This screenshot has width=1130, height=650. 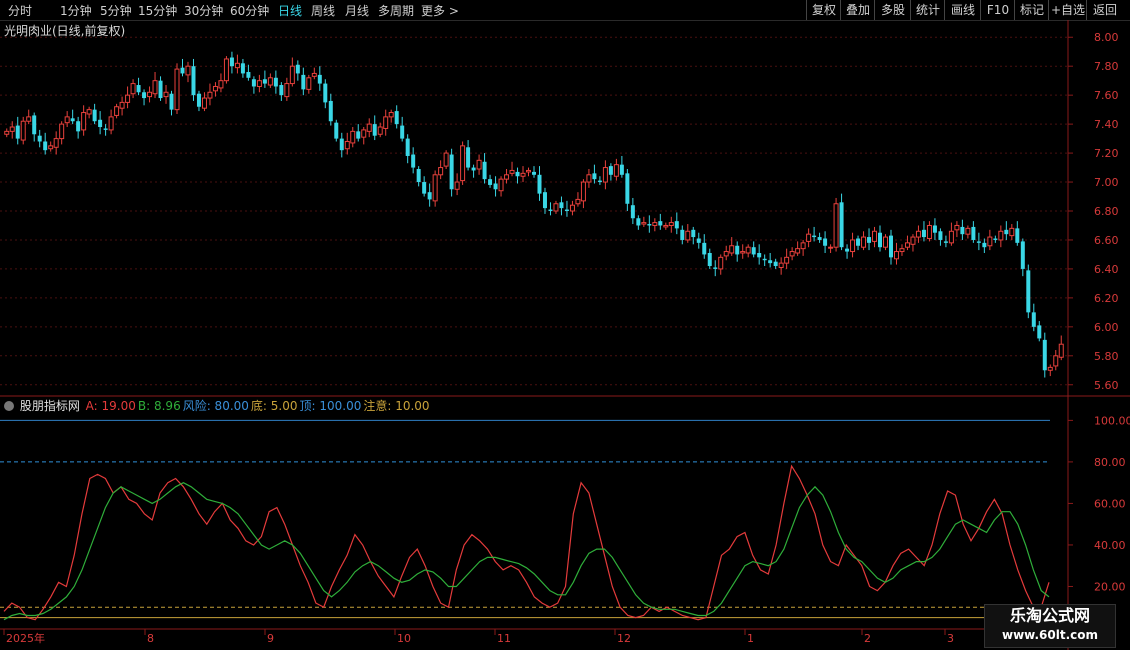 I want to click on price-axis-label: 6.60, so click(x=1106, y=240).